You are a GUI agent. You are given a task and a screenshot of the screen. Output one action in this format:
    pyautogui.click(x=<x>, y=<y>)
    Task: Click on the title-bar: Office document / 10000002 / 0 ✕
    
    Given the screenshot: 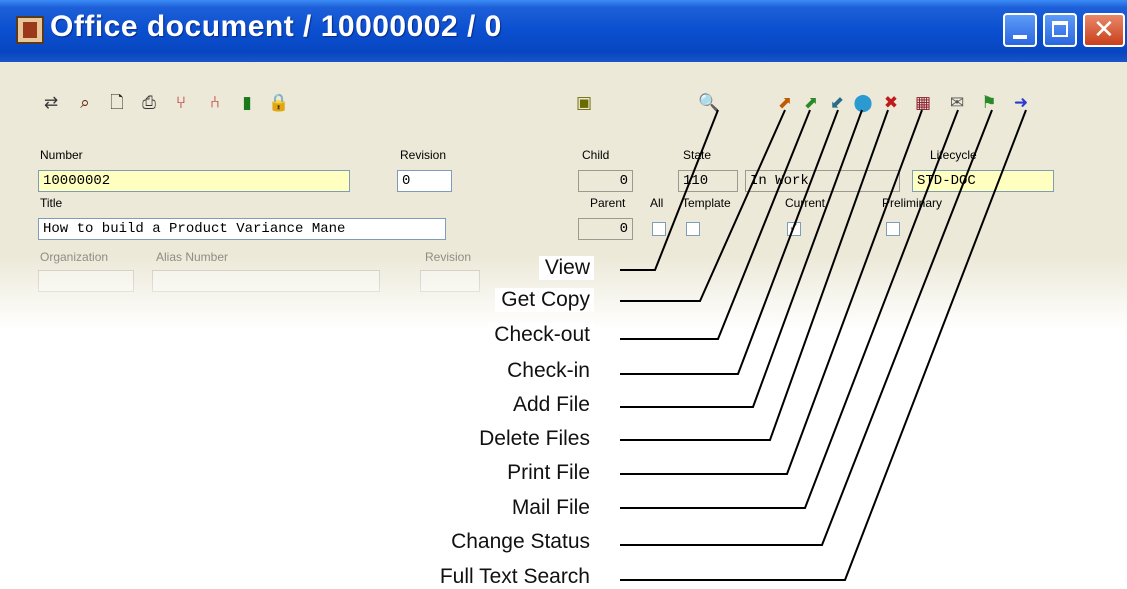 What is the action you would take?
    pyautogui.click(x=563, y=31)
    